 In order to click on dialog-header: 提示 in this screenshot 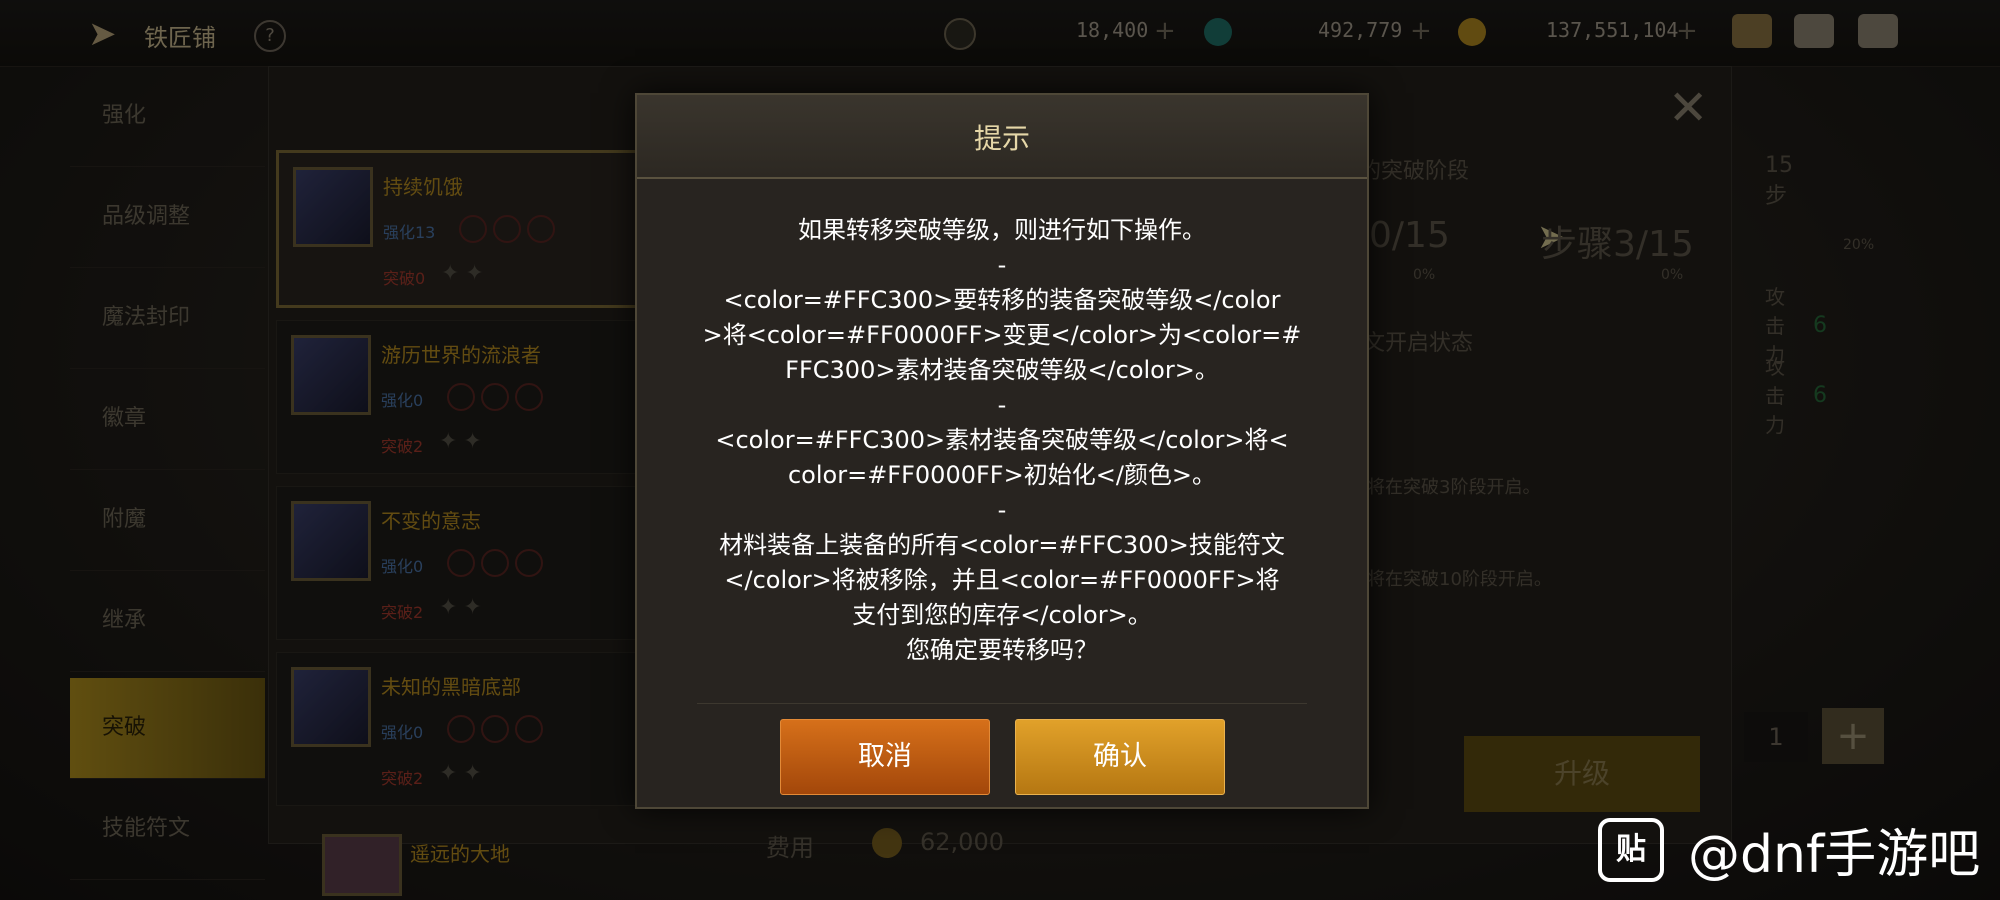, I will do `click(1002, 137)`.